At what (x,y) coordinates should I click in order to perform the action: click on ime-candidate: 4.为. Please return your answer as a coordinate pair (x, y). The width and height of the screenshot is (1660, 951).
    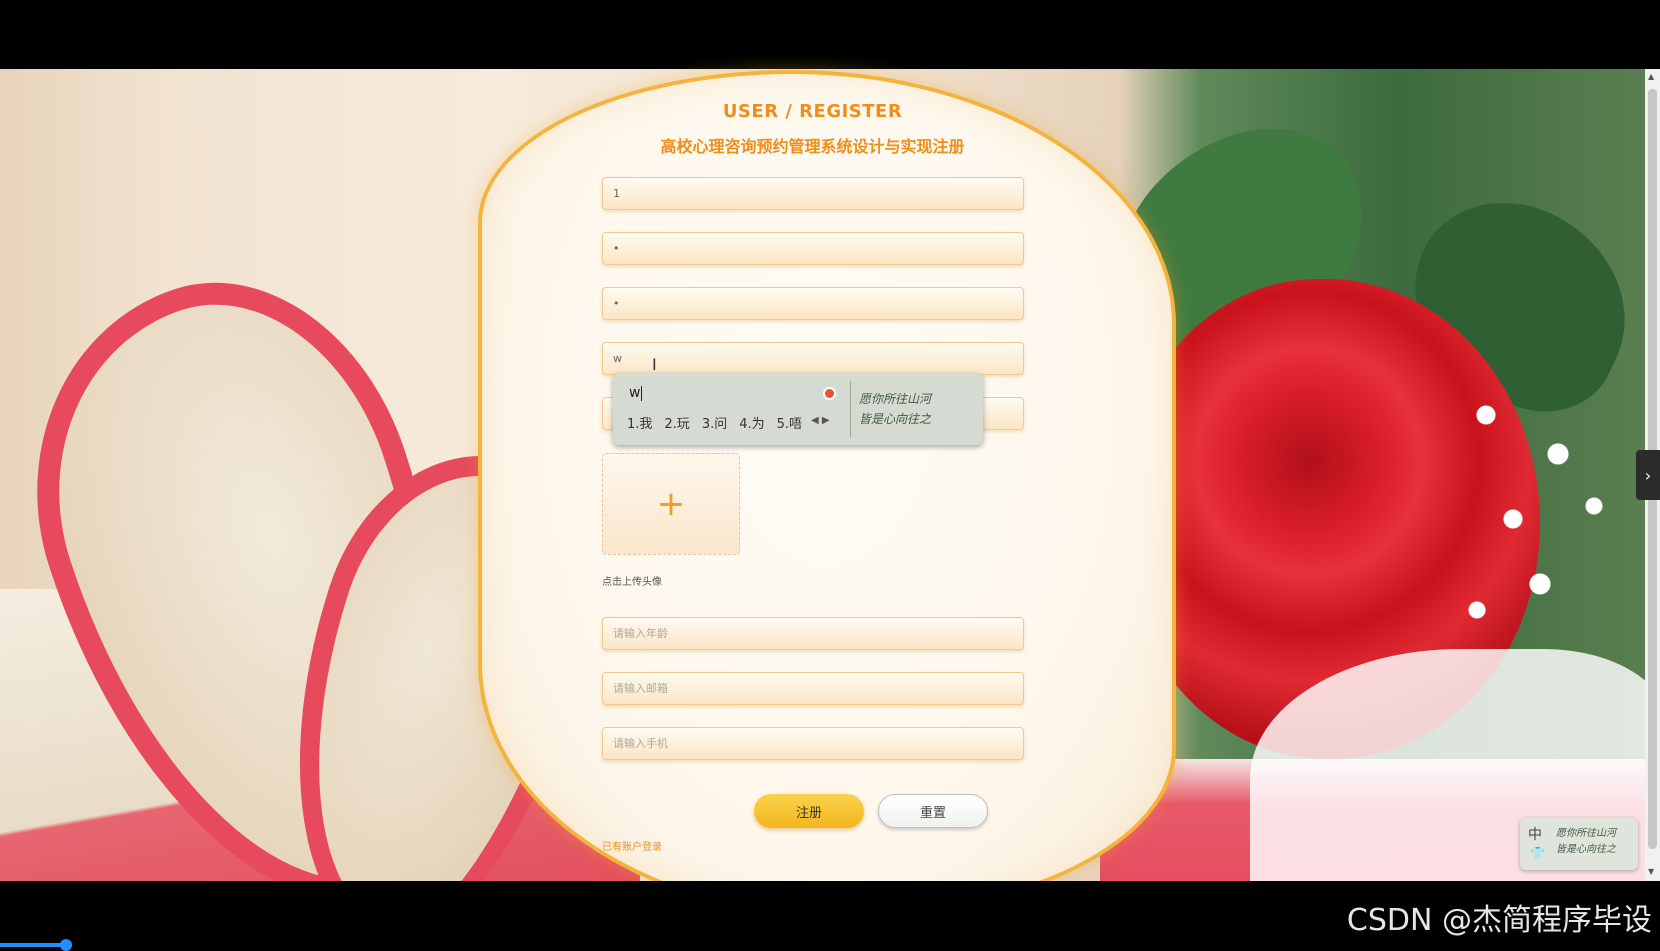
    Looking at the image, I should click on (751, 422).